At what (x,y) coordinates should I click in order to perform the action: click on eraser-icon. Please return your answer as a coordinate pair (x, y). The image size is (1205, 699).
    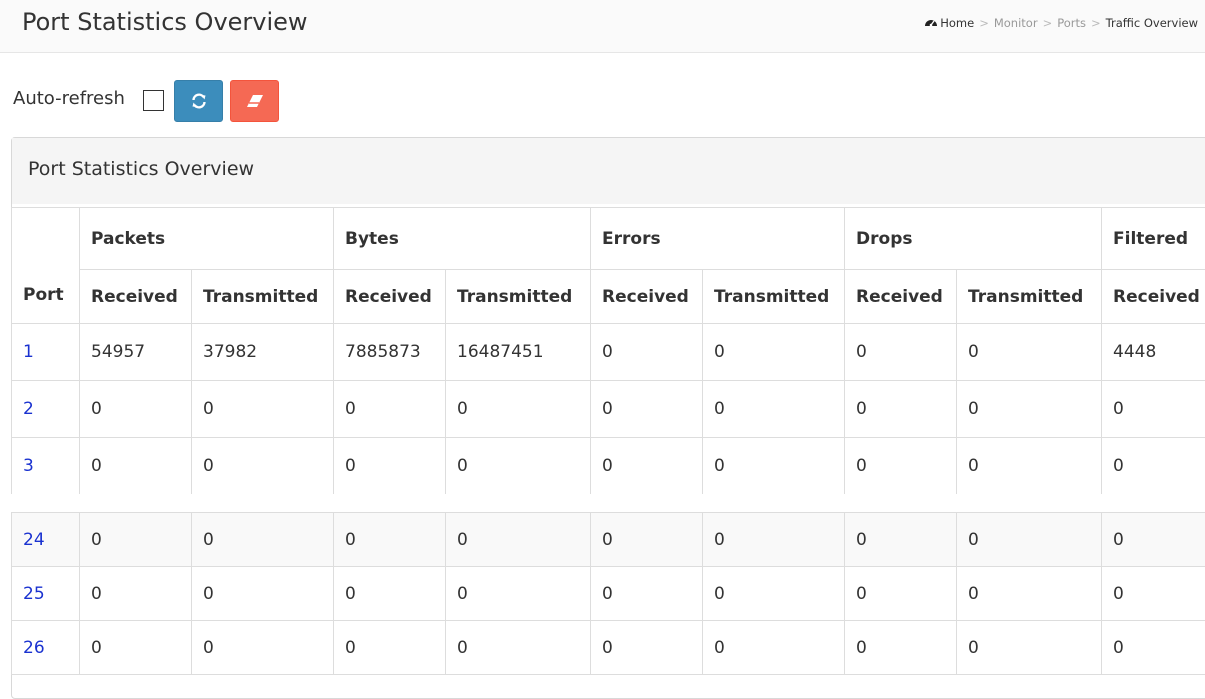
    Looking at the image, I should click on (255, 101).